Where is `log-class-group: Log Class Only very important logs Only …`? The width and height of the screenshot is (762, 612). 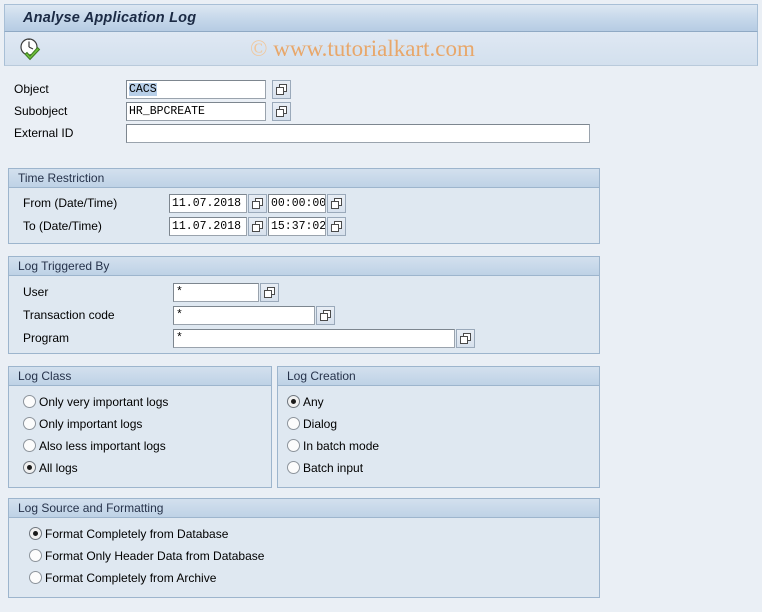
log-class-group: Log Class Only very important logs Only … is located at coordinates (140, 427).